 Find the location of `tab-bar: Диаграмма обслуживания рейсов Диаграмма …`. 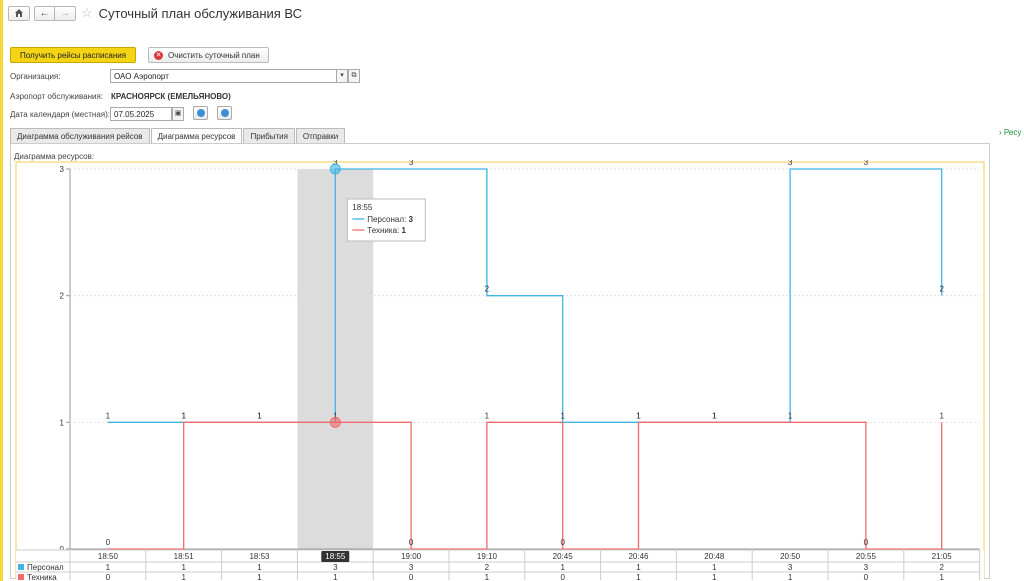

tab-bar: Диаграмма обслуживания рейсов Диаграмма … is located at coordinates (178, 136).